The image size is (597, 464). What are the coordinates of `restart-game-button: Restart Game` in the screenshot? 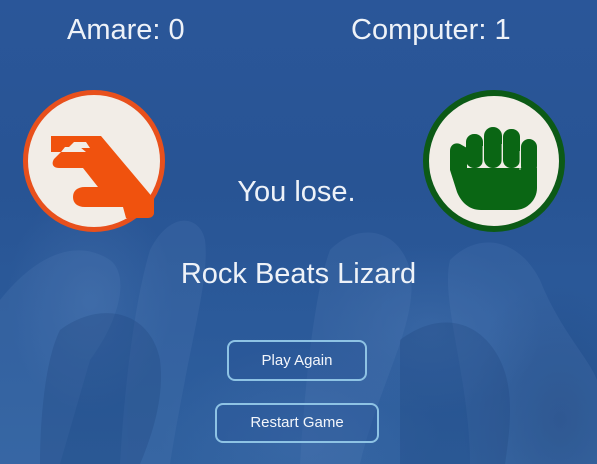 It's located at (297, 423).